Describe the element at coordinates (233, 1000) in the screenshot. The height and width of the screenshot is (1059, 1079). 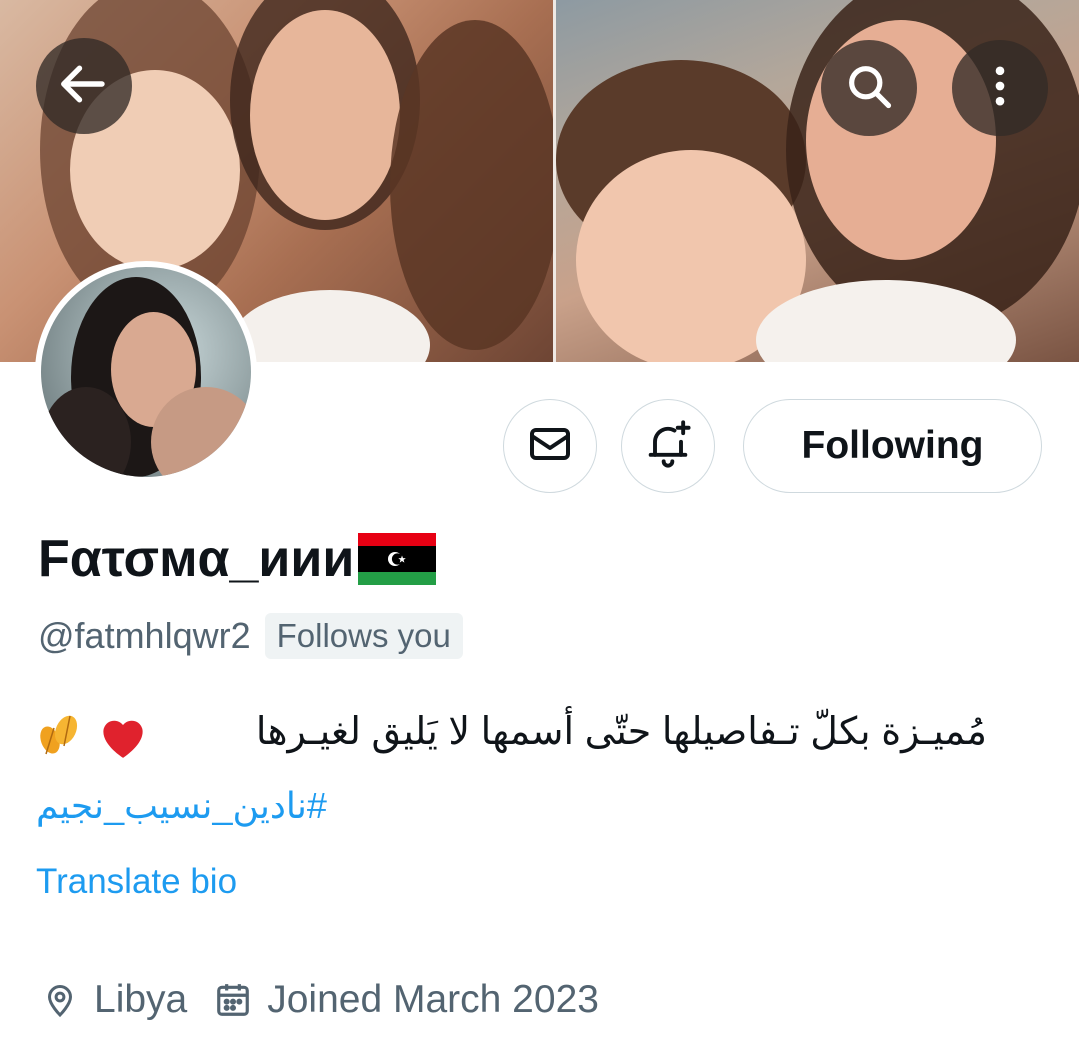
I see `calendar-icon` at that location.